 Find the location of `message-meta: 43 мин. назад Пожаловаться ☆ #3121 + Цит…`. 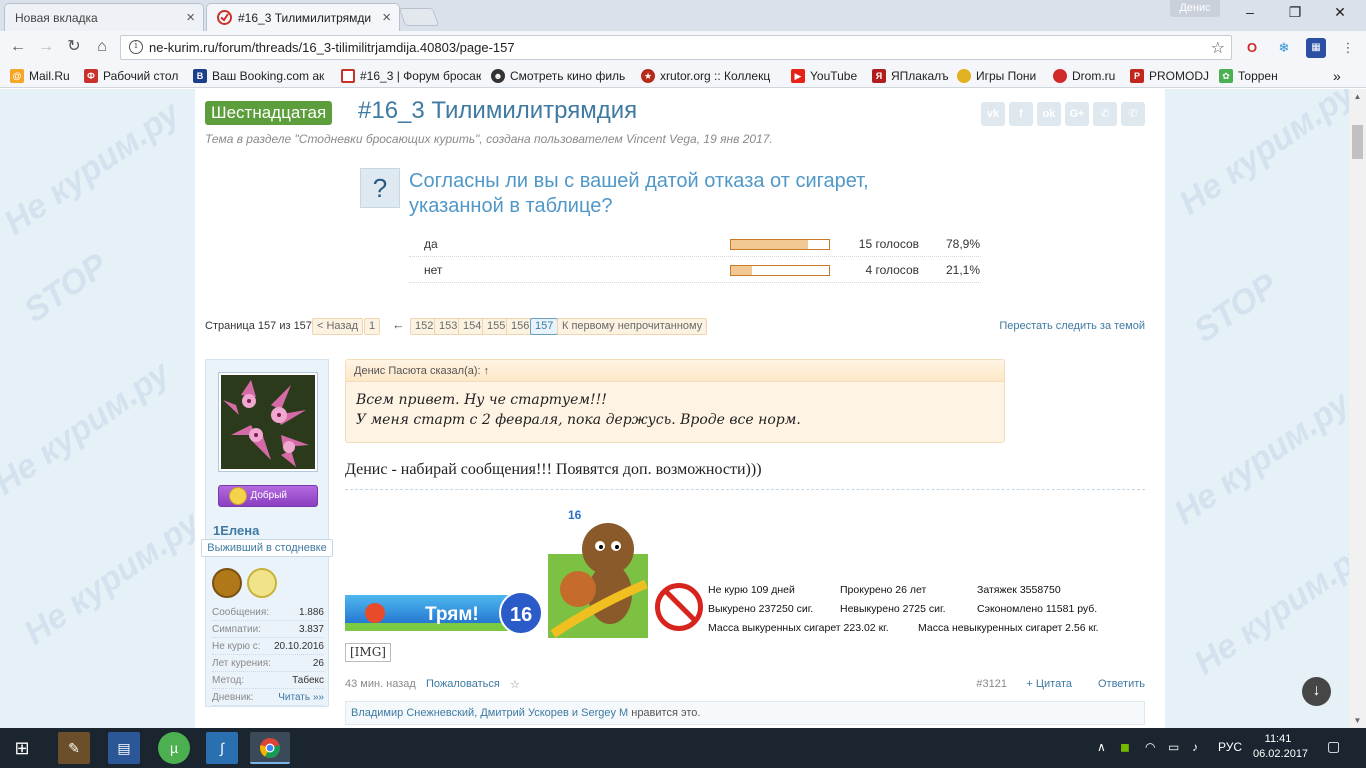

message-meta: 43 мин. назад Пожаловаться ☆ #3121 + Цит… is located at coordinates (745, 685).